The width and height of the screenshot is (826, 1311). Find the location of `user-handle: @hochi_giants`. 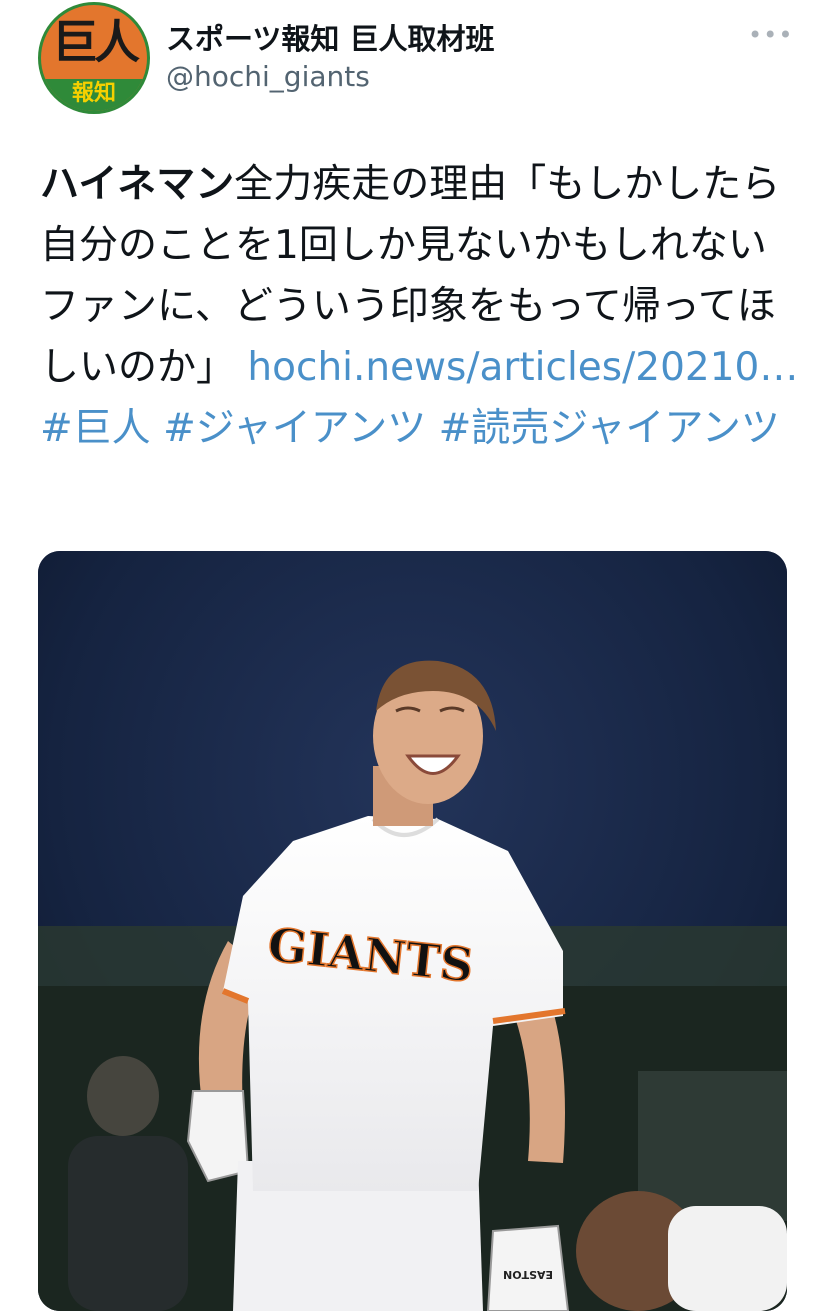

user-handle: @hochi_giants is located at coordinates (268, 76).